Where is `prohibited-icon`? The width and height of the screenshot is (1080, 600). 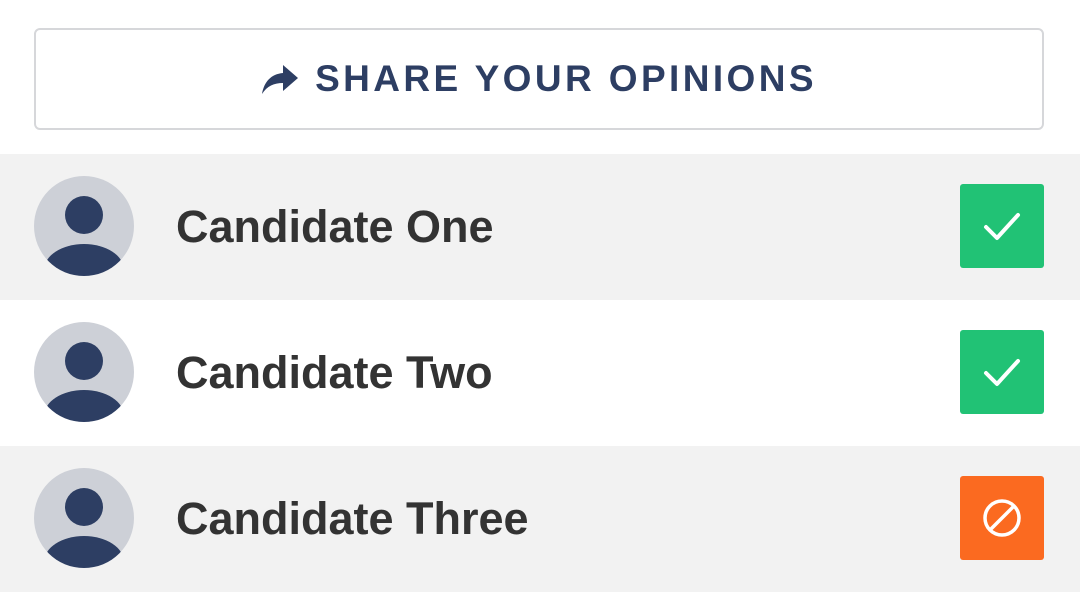
prohibited-icon is located at coordinates (1002, 518).